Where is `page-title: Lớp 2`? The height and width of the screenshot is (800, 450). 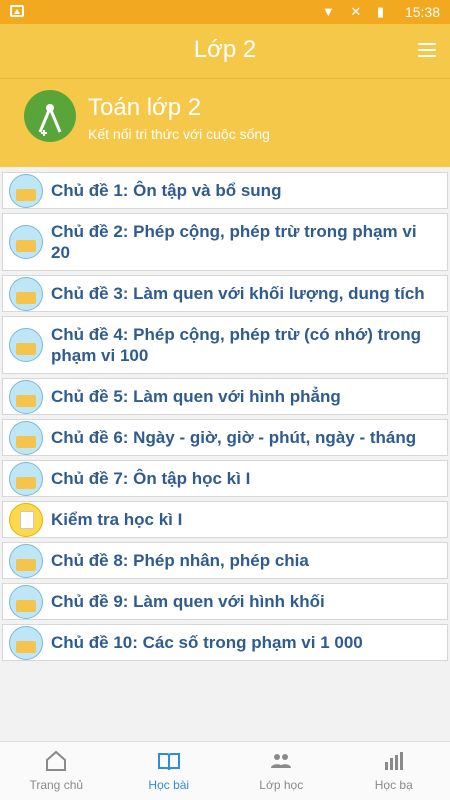 page-title: Lớp 2 is located at coordinates (225, 49).